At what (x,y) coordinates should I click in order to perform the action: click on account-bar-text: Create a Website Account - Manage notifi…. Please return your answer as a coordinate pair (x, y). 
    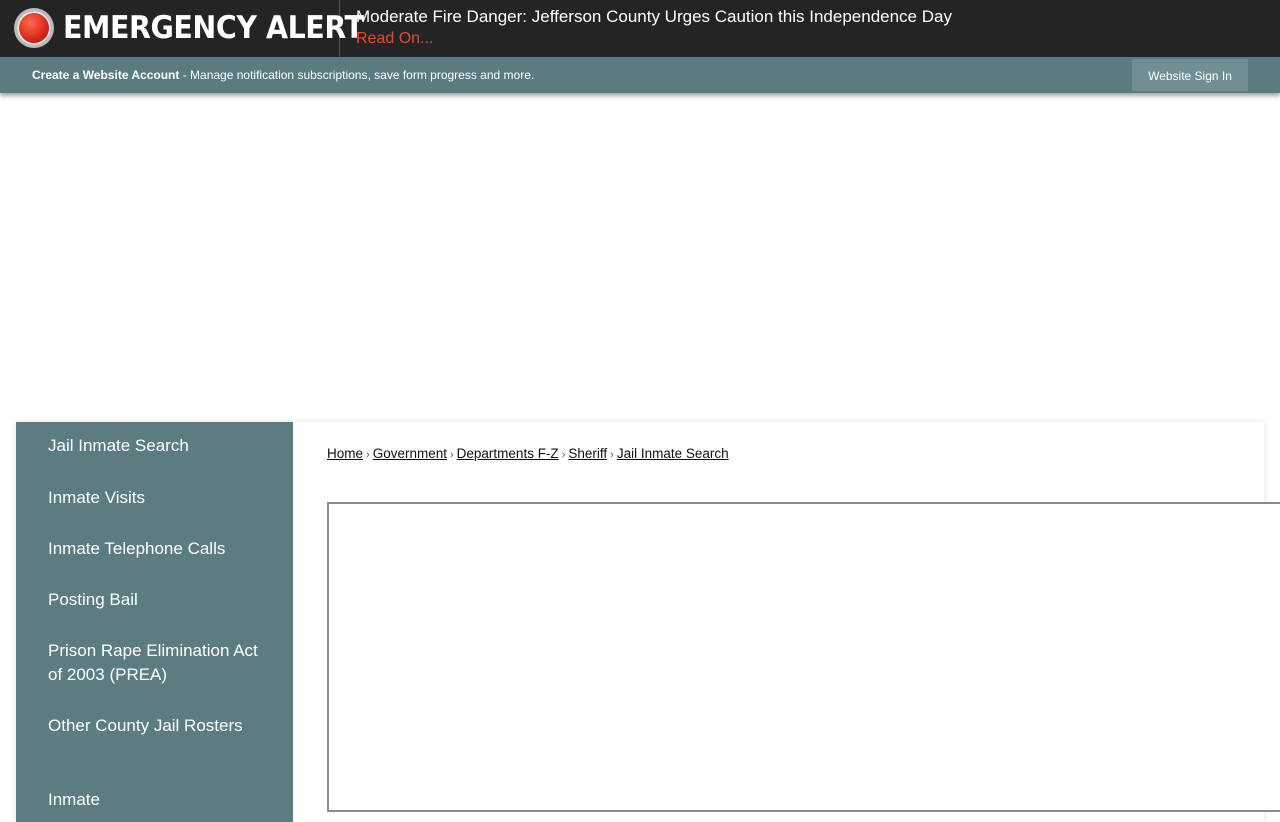
    Looking at the image, I should click on (283, 75).